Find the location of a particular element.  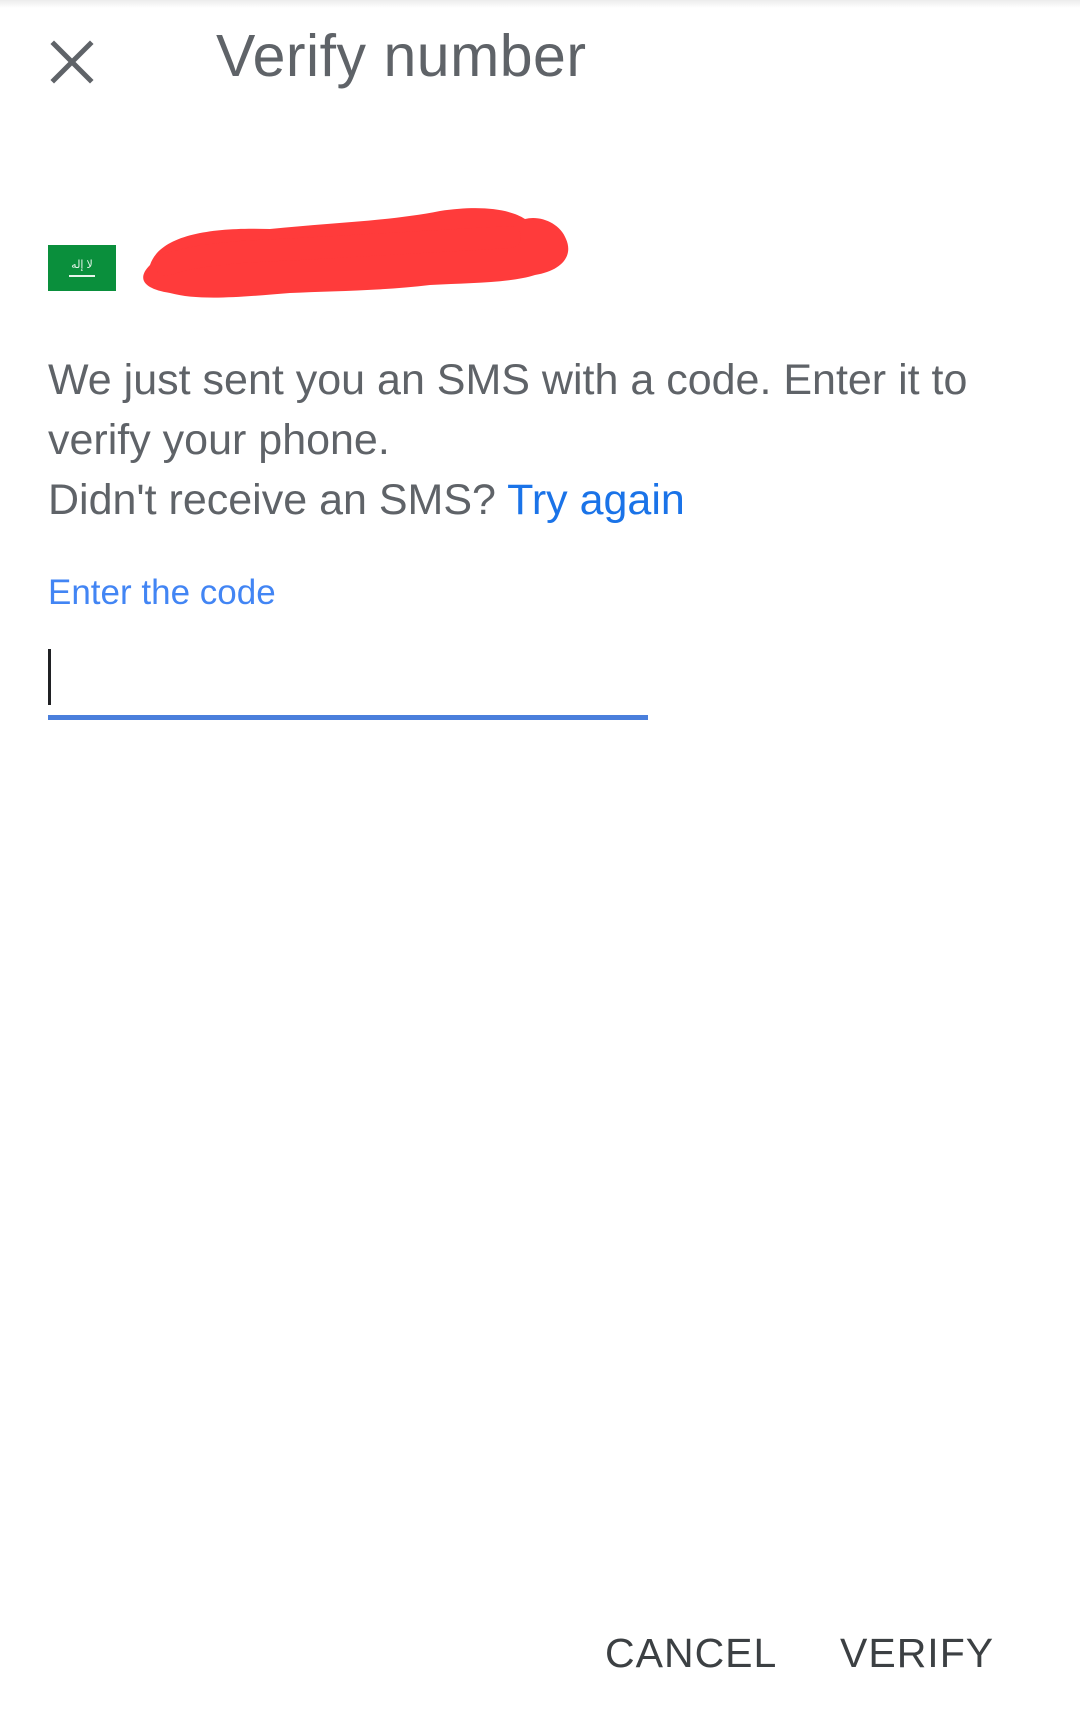

code-field is located at coordinates (348, 683).